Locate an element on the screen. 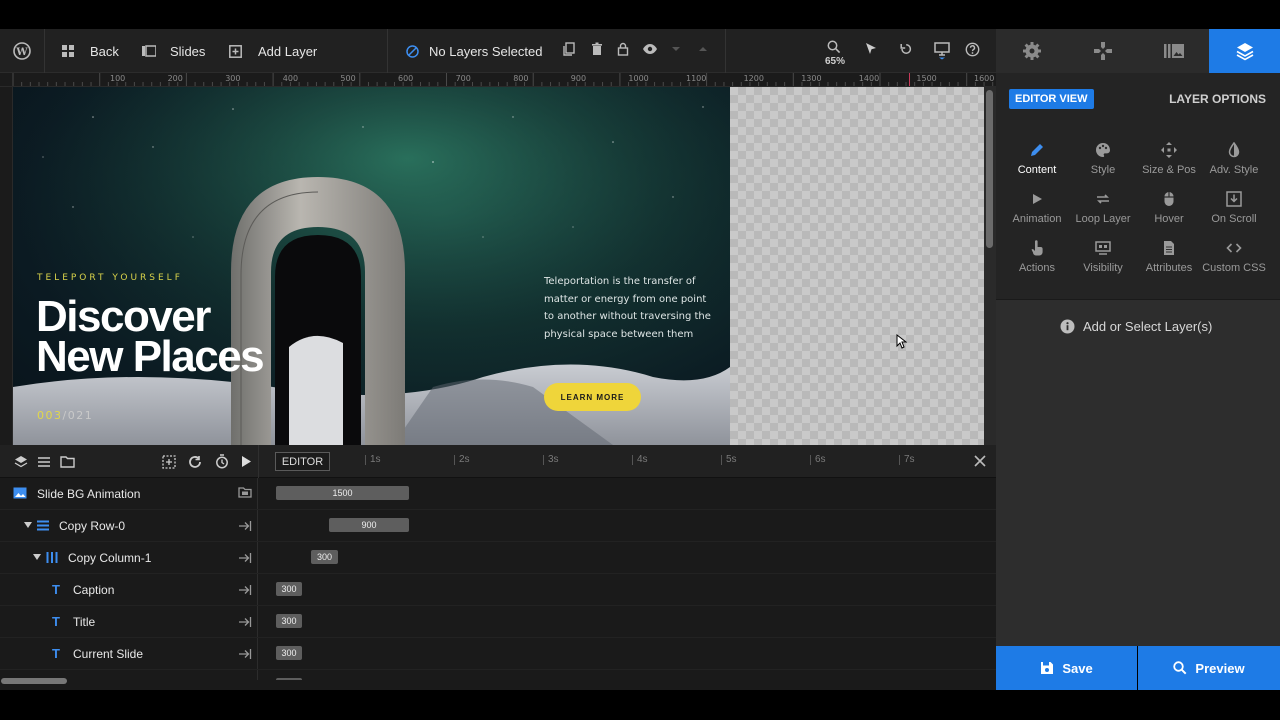 Image resolution: width=1280 pixels, height=720 pixels. visibility-icon is located at coordinates (1103, 248).